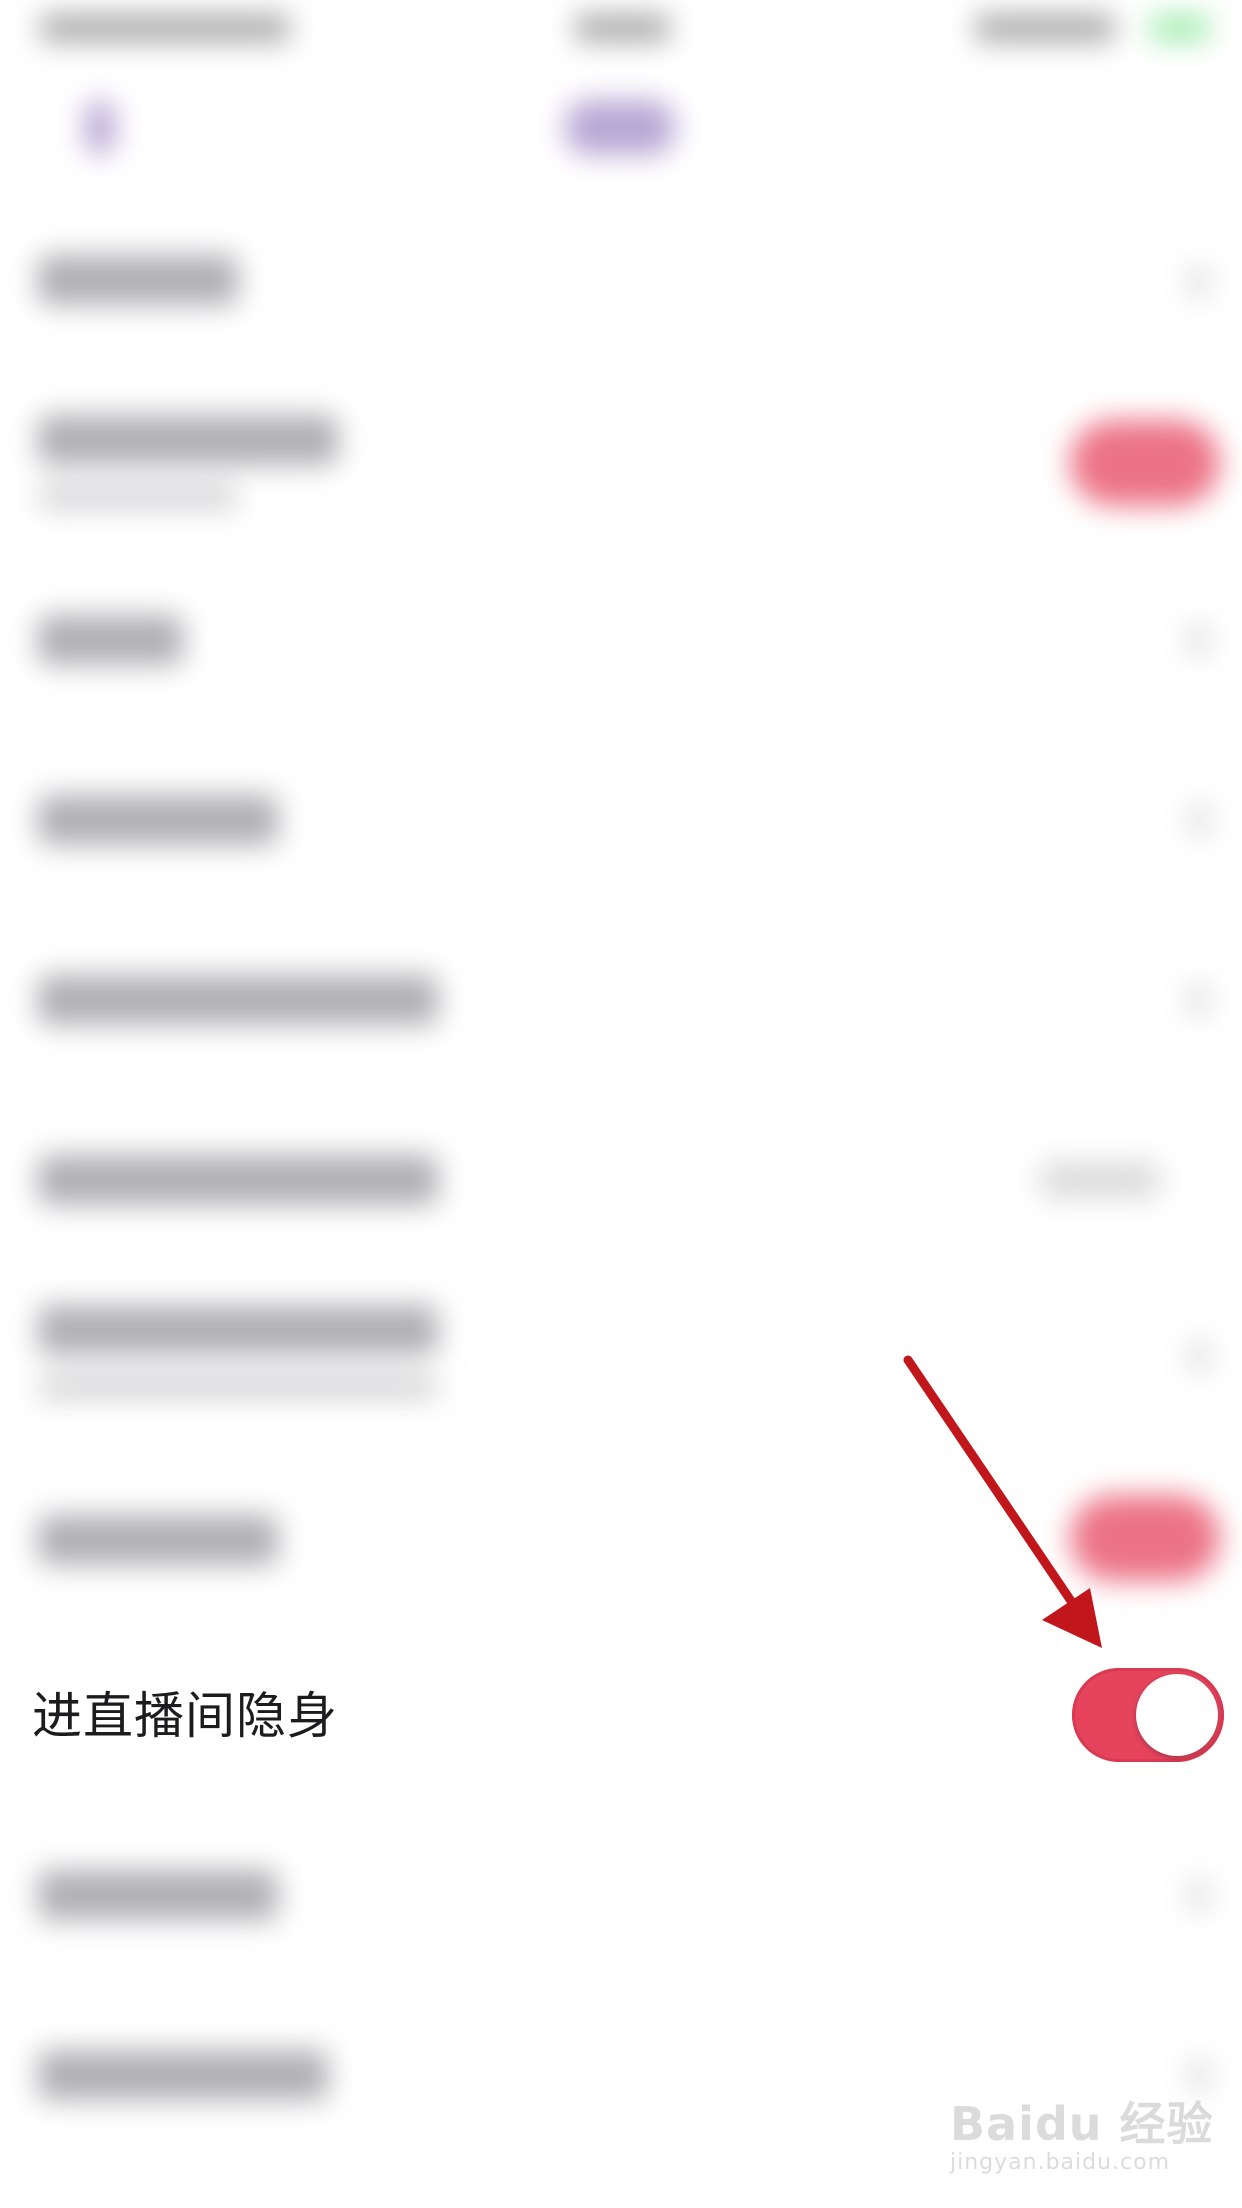  I want to click on toggle-knob, so click(1177, 1715).